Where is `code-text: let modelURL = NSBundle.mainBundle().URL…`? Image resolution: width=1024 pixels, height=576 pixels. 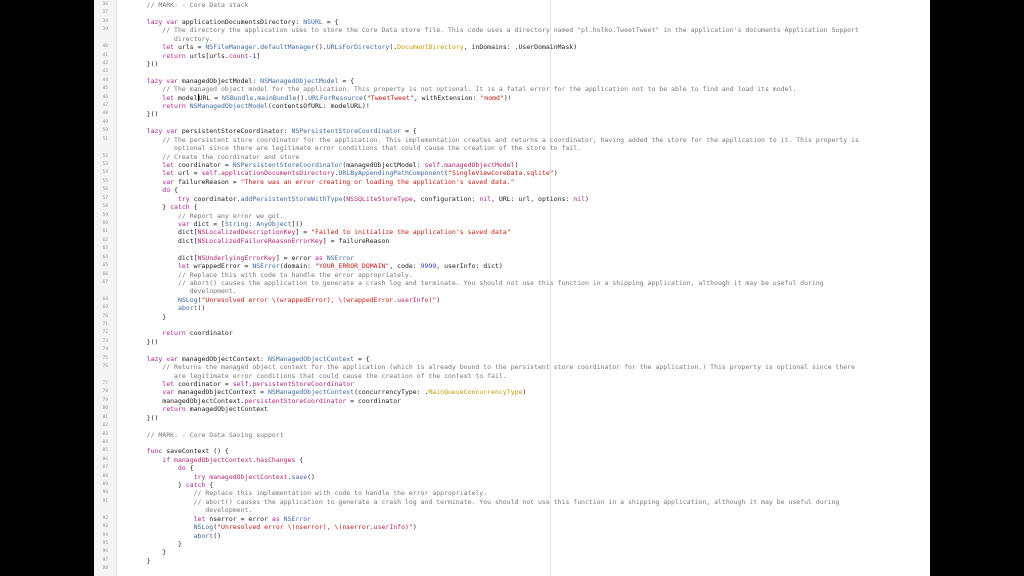 code-text: let modelURL = NSBundle.mainBundle().URL… is located at coordinates (321, 98).